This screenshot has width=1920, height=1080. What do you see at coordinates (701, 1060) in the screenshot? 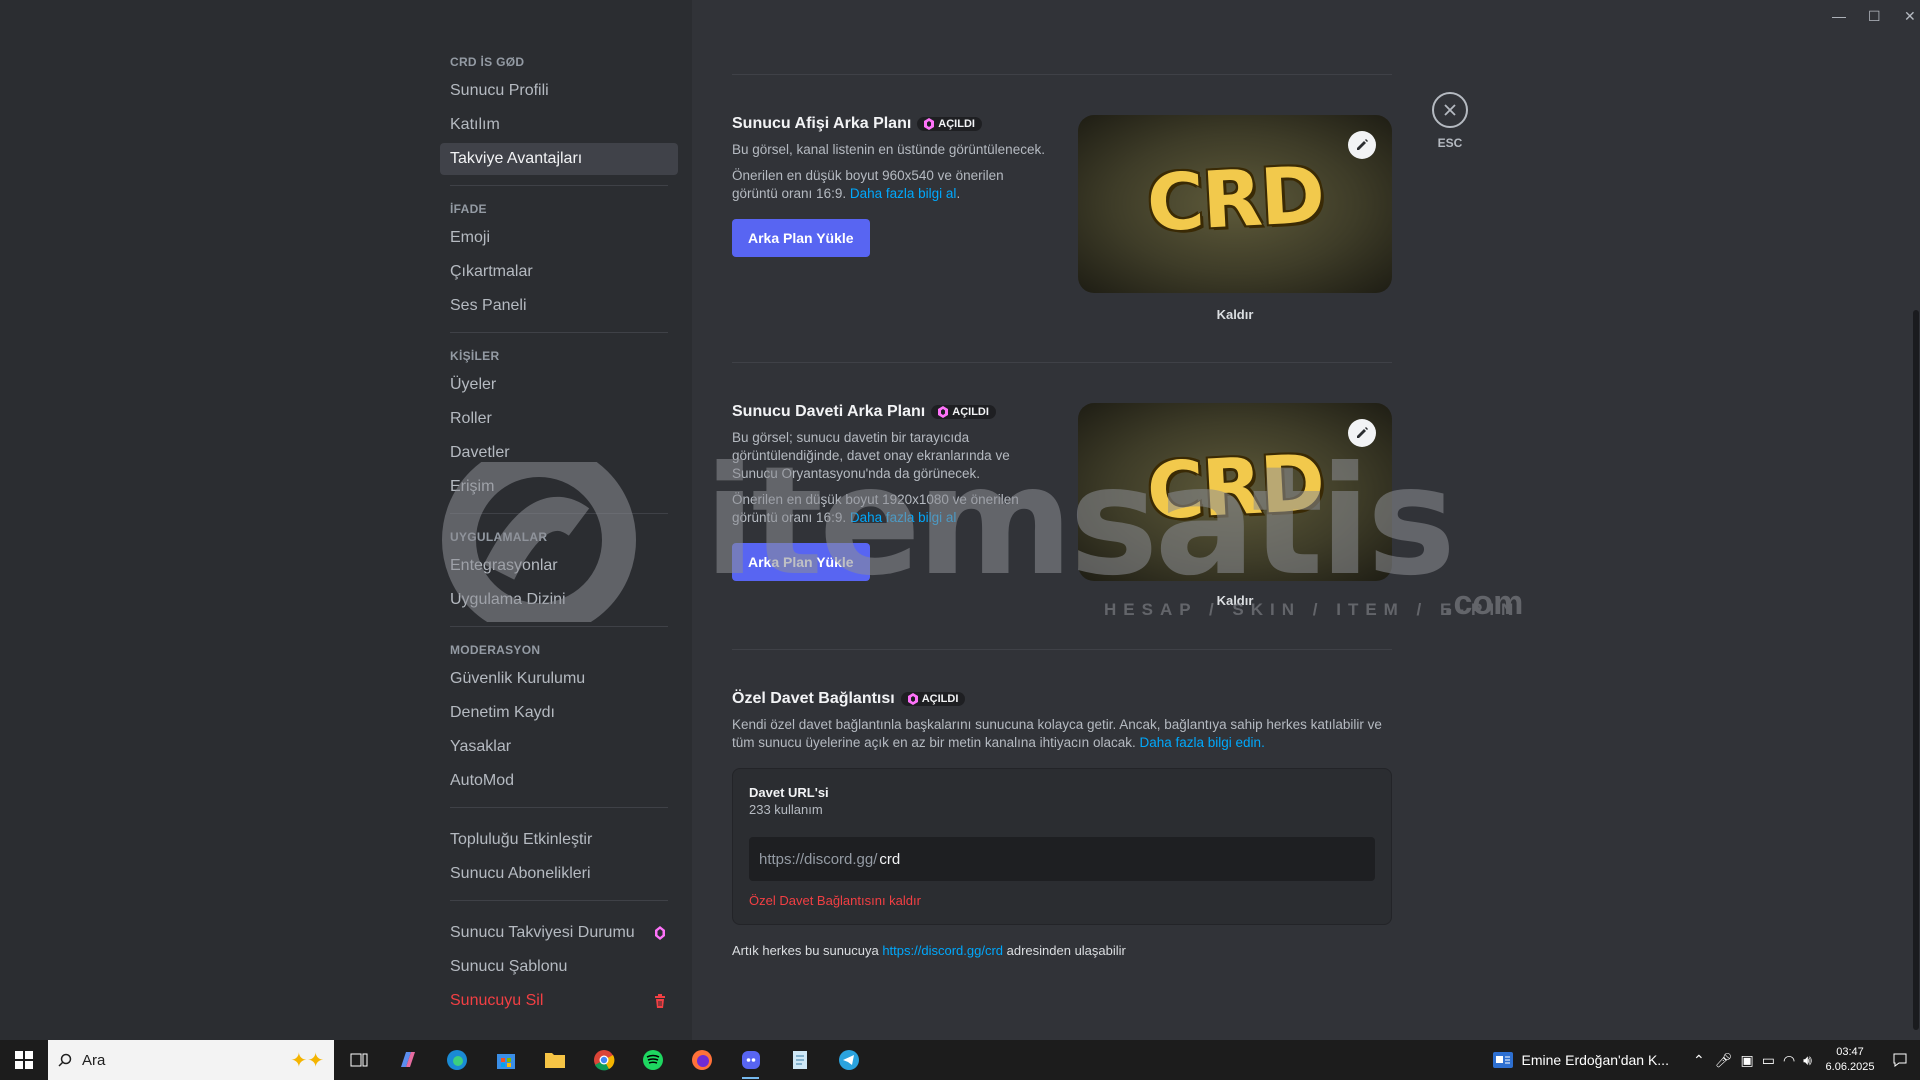
I see `firefox-icon` at bounding box center [701, 1060].